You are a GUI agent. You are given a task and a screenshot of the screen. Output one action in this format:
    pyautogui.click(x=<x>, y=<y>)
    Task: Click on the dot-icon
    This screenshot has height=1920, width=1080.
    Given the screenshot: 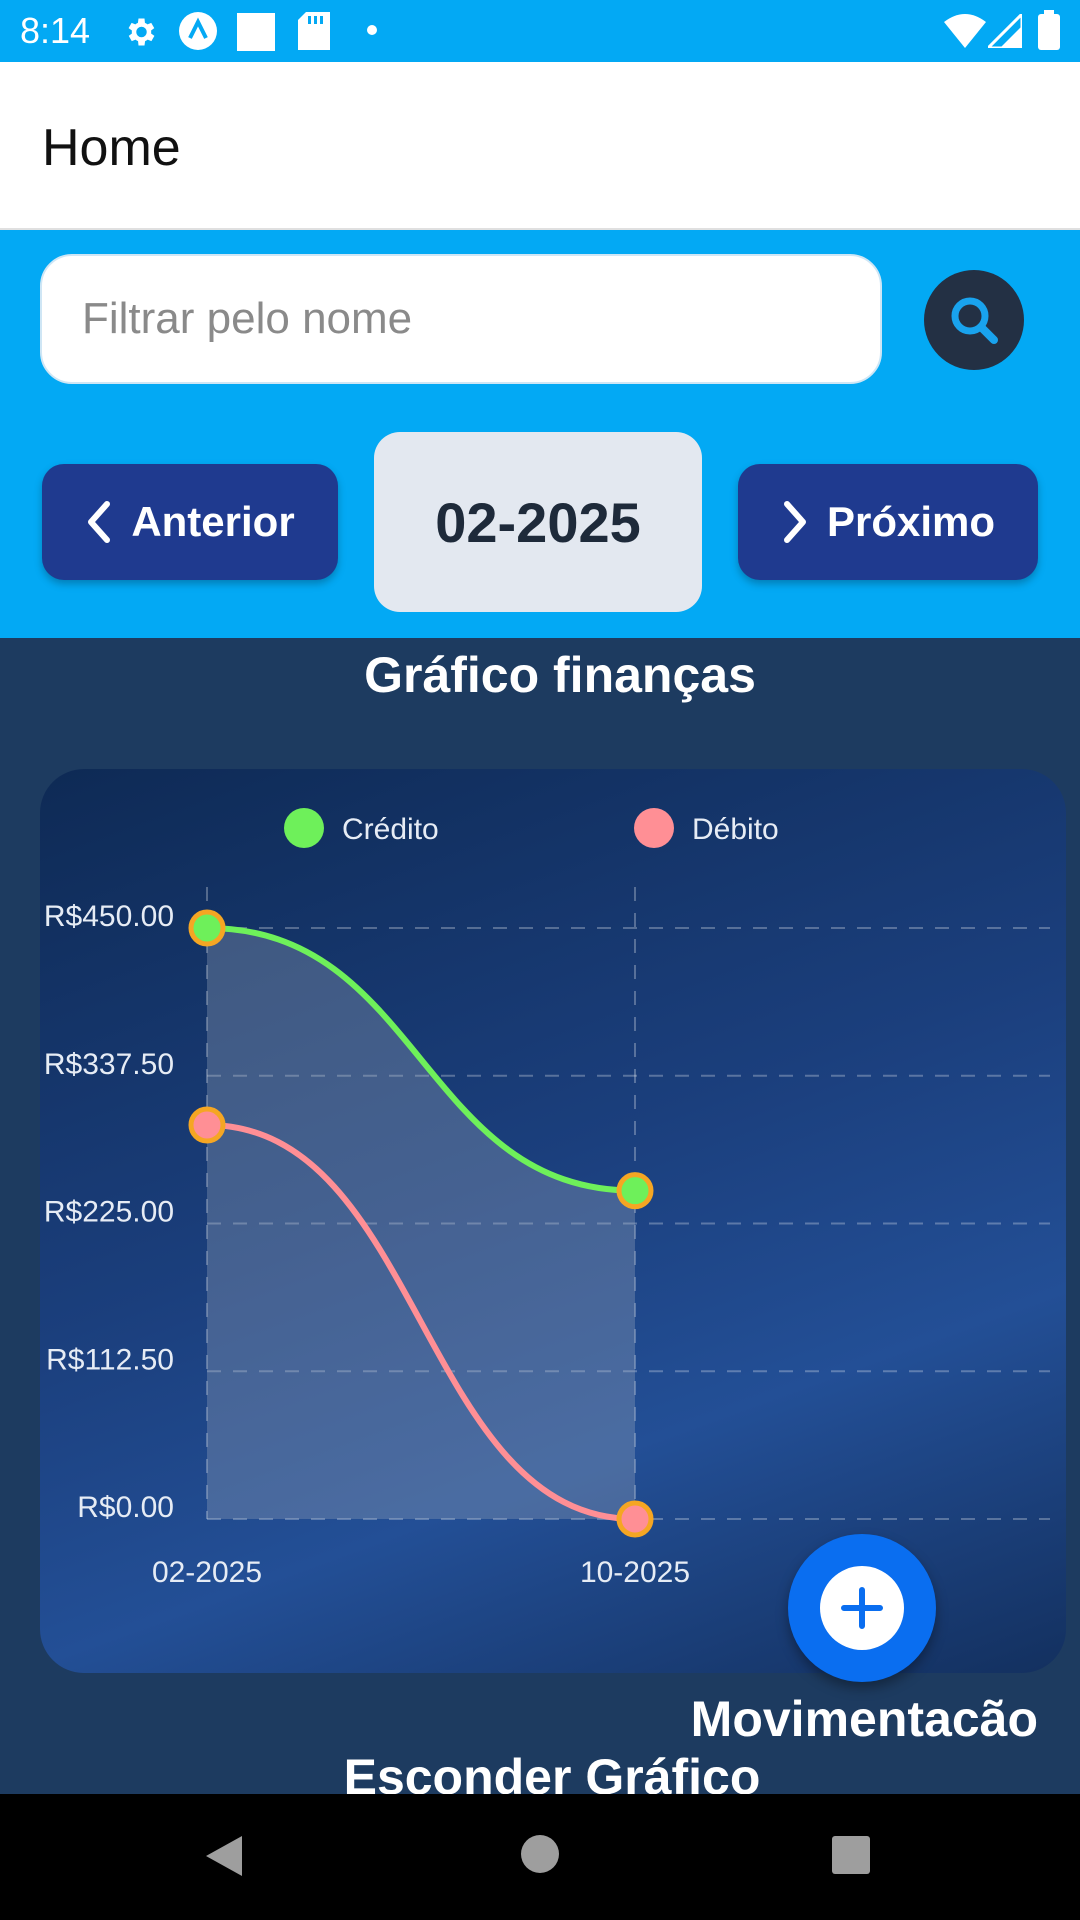 What is the action you would take?
    pyautogui.click(x=372, y=30)
    